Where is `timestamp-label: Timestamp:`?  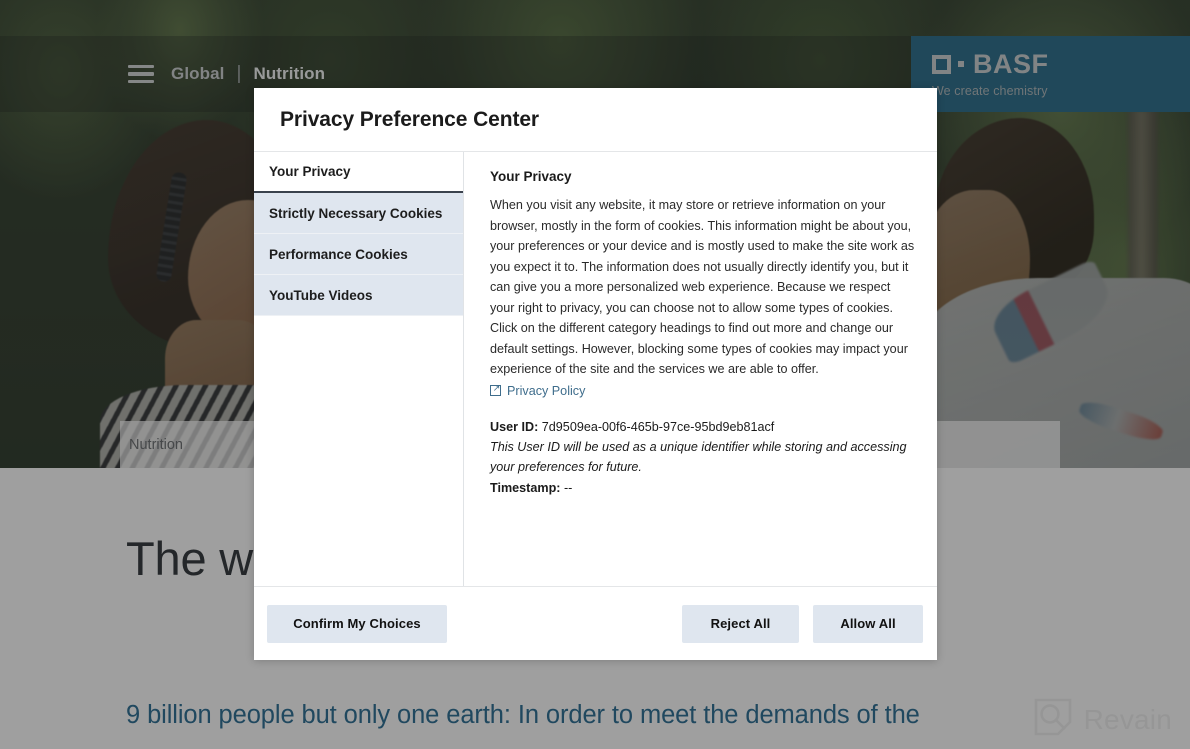
timestamp-label: Timestamp: is located at coordinates (525, 488).